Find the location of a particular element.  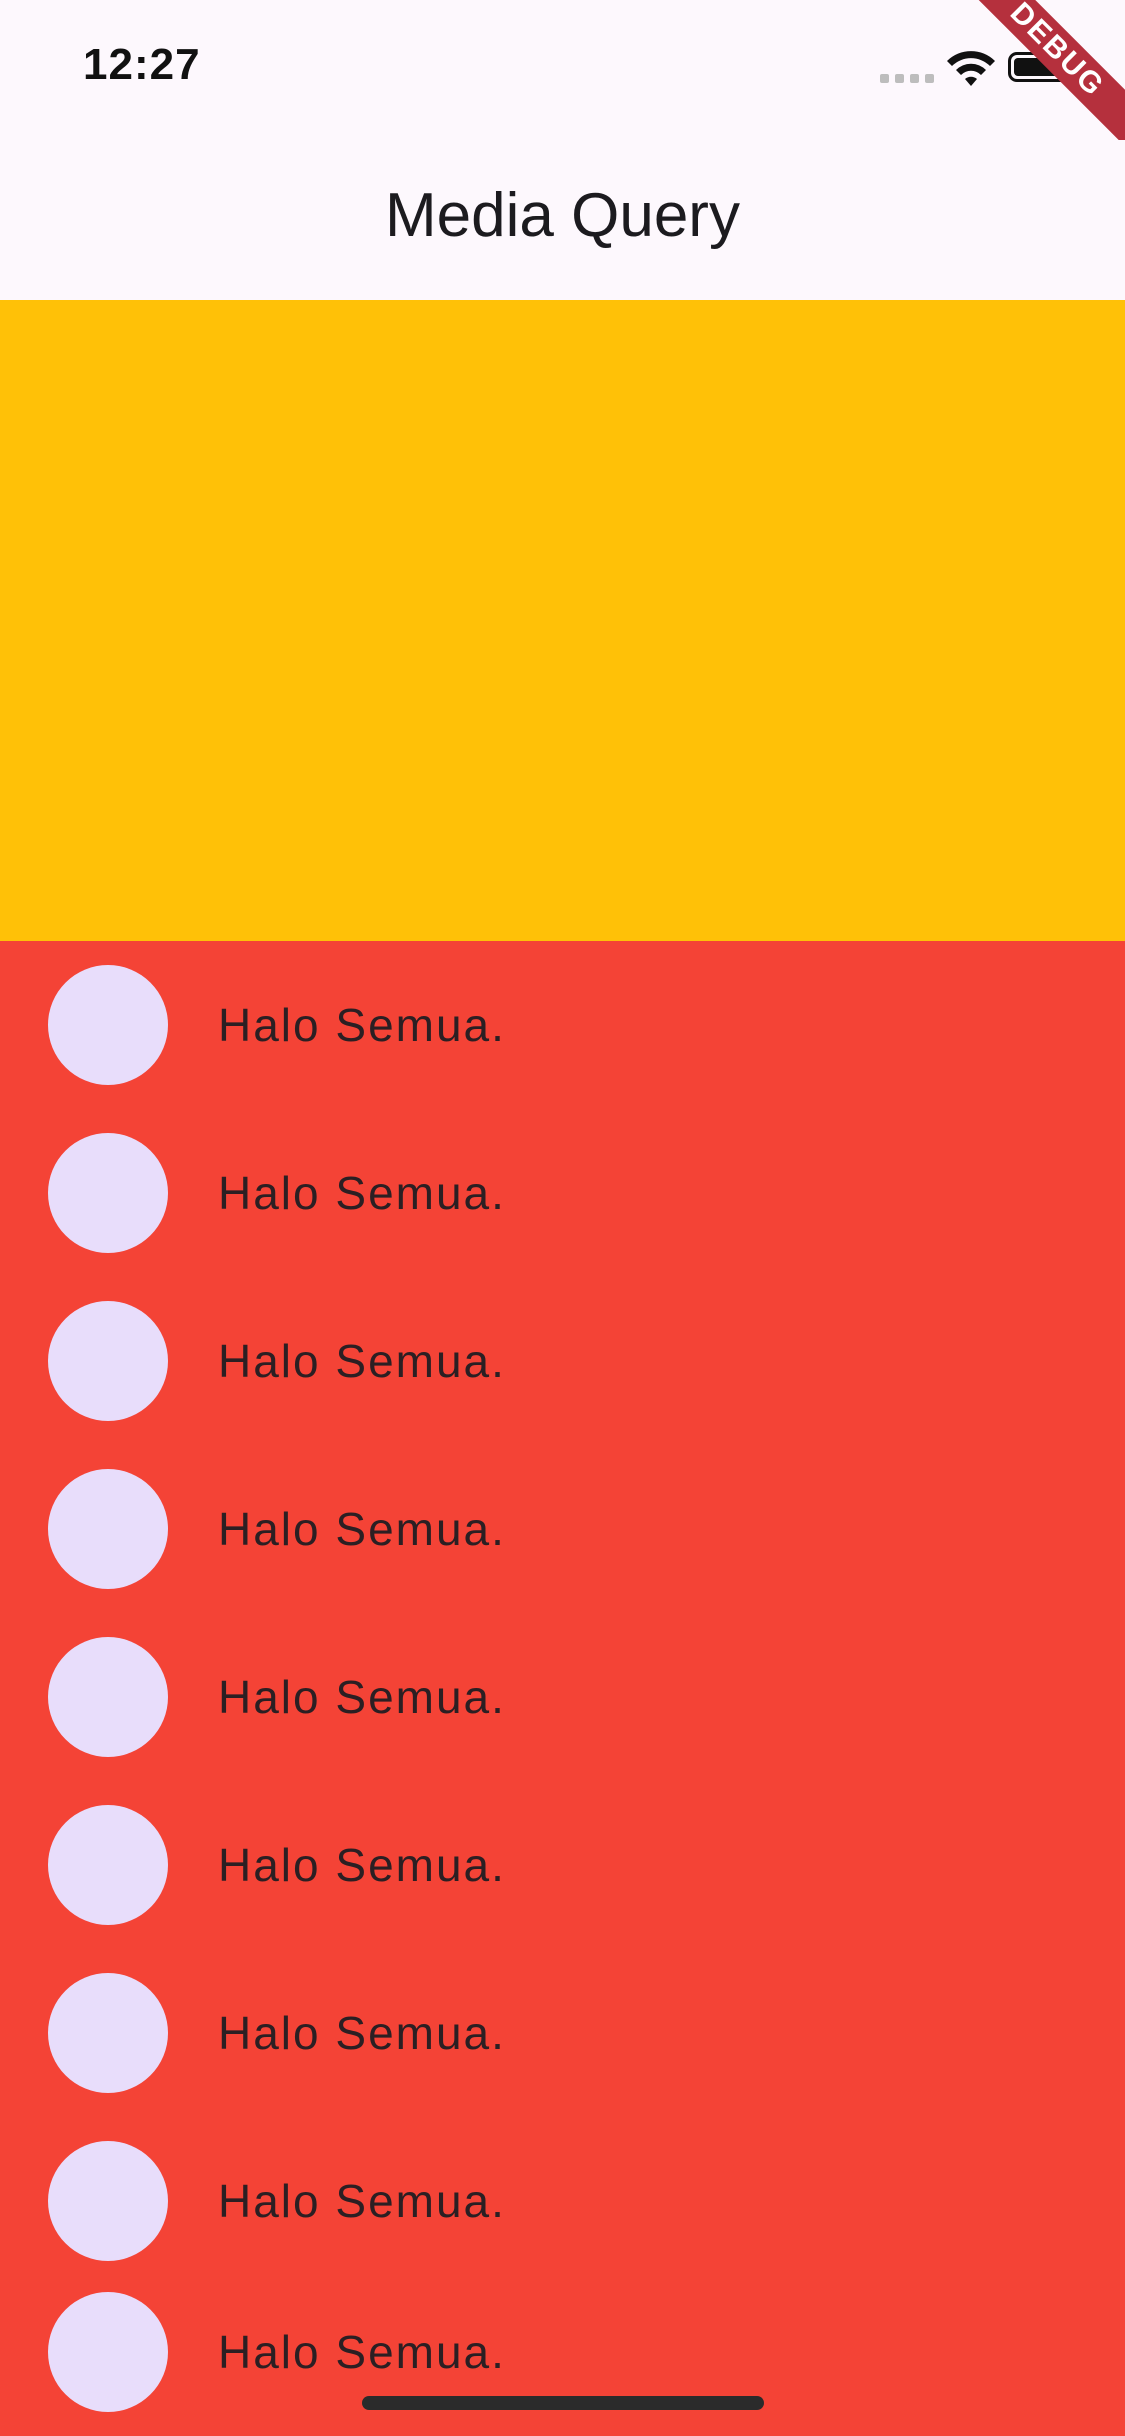

app-bar: Media Query is located at coordinates (562, 220).